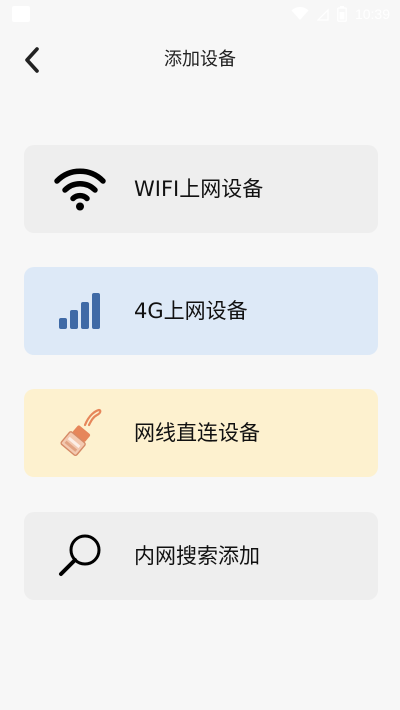  I want to click on header: 添加设备, so click(200, 60).